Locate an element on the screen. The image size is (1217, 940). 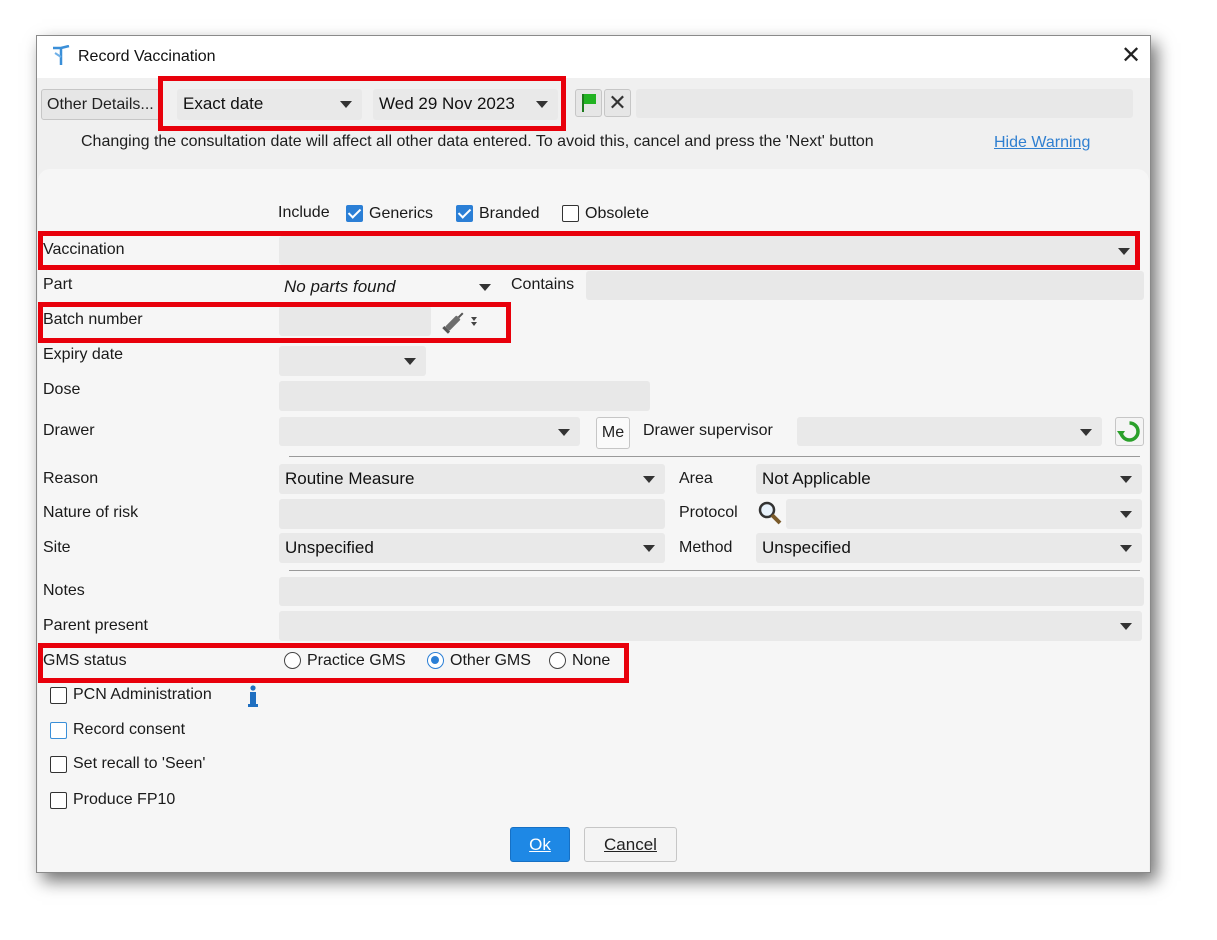
green-flag-button is located at coordinates (588, 103).